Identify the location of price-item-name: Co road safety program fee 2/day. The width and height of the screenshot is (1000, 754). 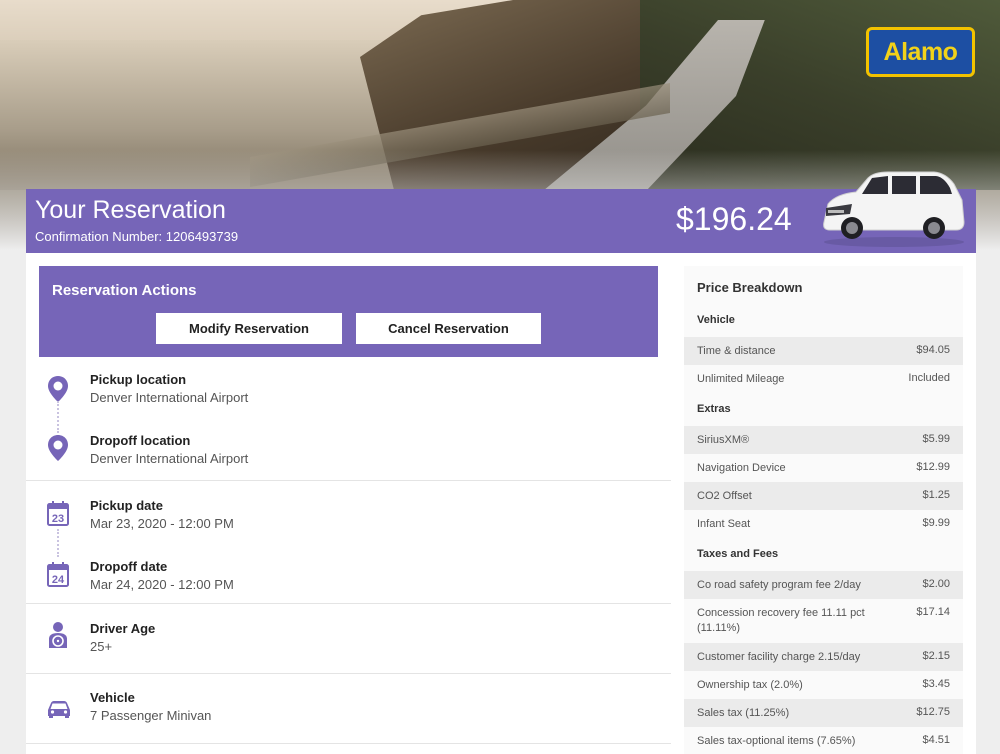
(779, 585).